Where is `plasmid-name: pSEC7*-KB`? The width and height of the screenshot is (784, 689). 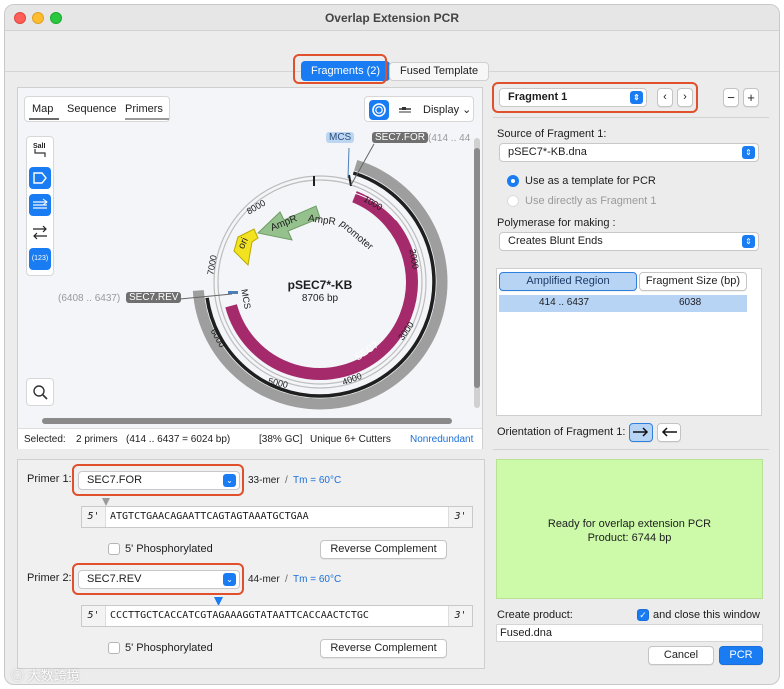
plasmid-name: pSEC7*-KB is located at coordinates (320, 285).